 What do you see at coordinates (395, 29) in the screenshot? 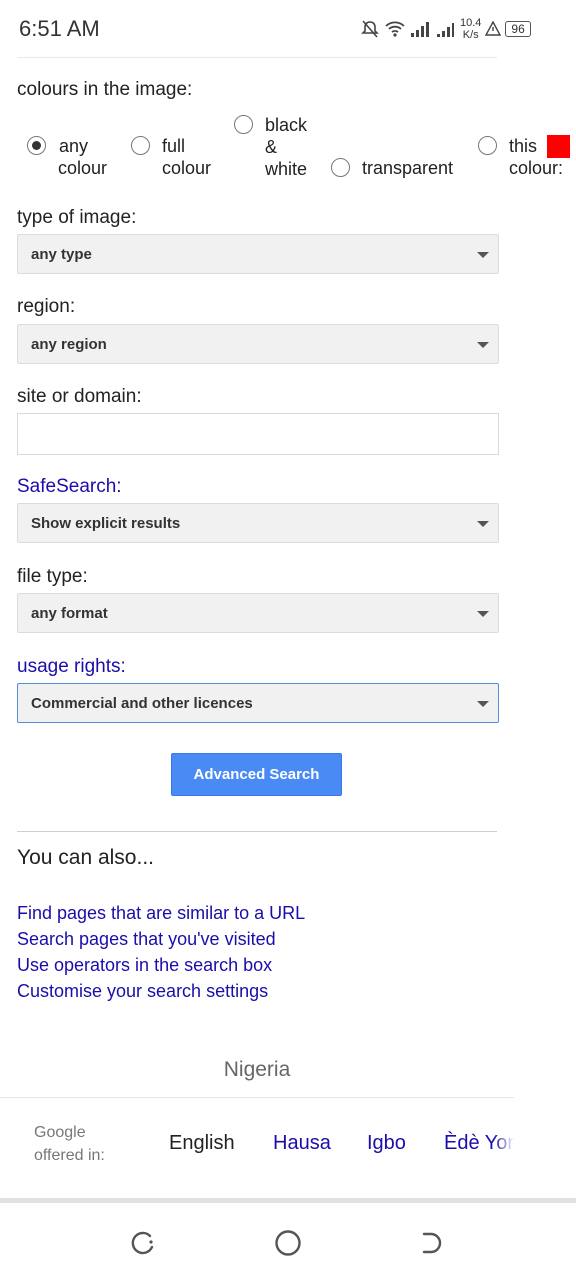
I see `wifi-icon` at bounding box center [395, 29].